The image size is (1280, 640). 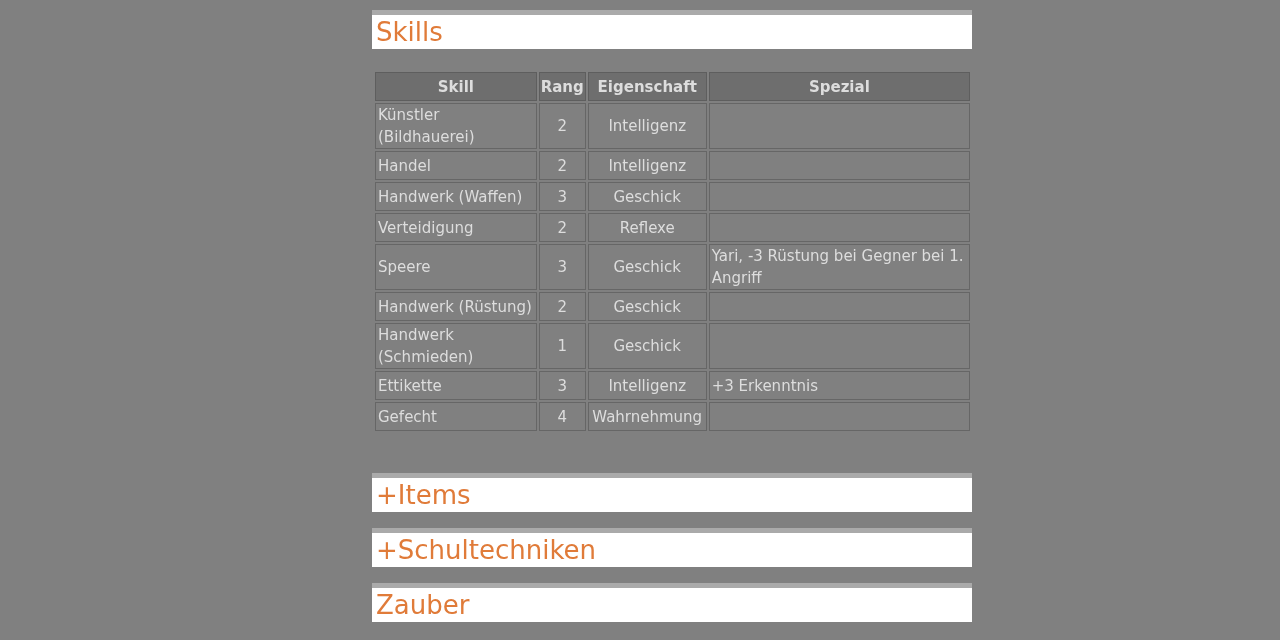 I want to click on table-cell: +3 Erkenntnis, so click(x=839, y=385).